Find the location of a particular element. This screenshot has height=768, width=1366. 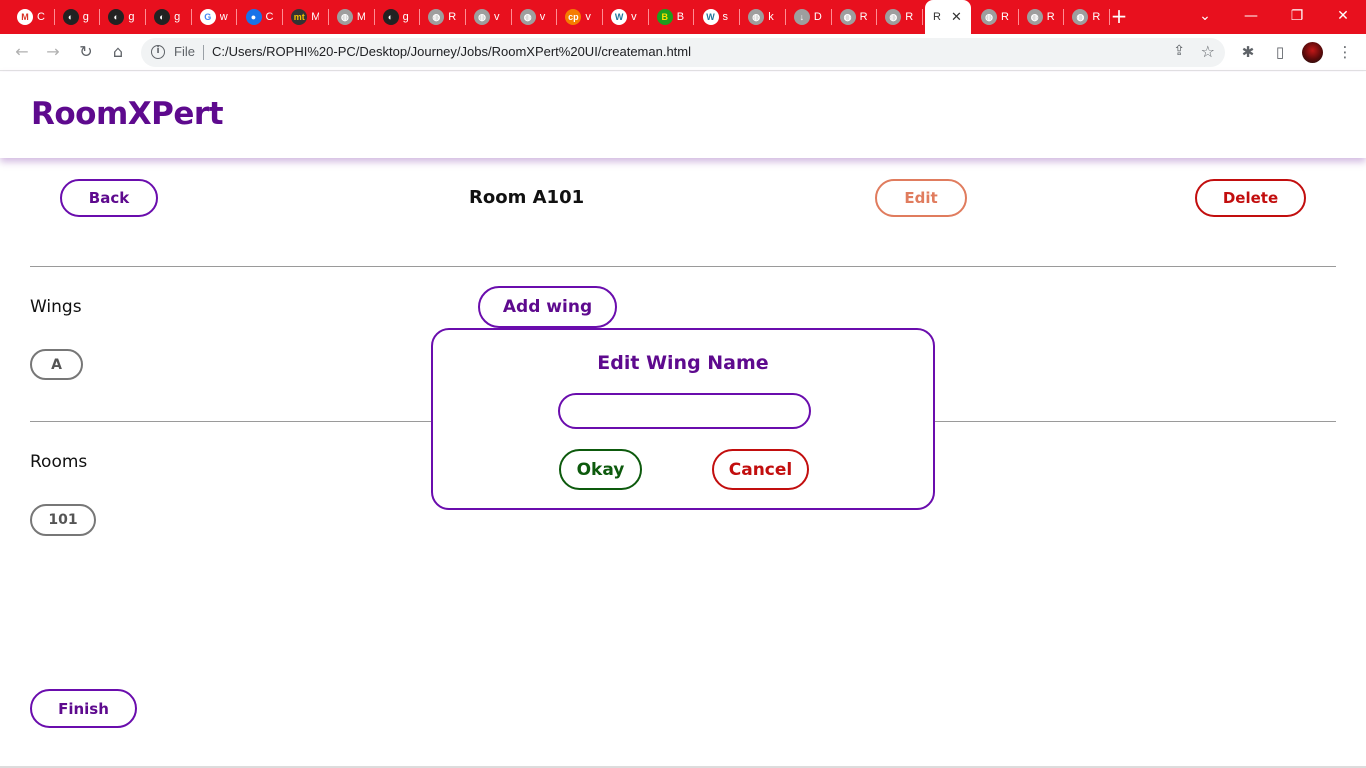

browser-tab: ● C is located at coordinates (261, 17).